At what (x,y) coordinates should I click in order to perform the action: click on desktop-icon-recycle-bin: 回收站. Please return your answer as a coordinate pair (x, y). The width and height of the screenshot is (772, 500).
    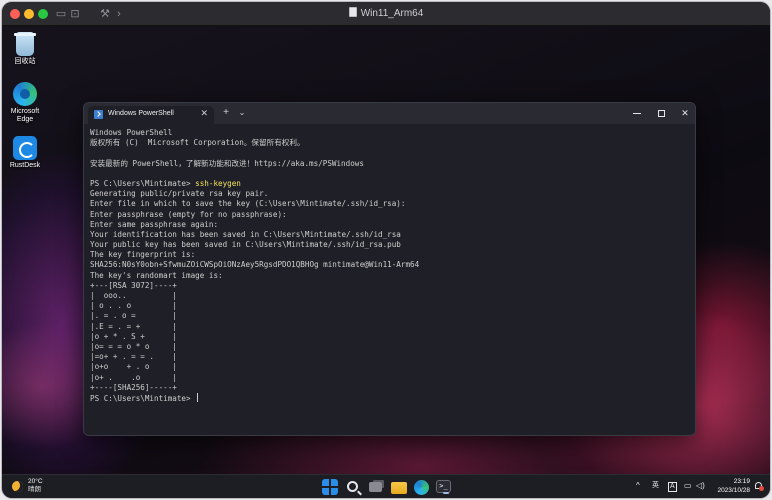
    Looking at the image, I should click on (25, 49).